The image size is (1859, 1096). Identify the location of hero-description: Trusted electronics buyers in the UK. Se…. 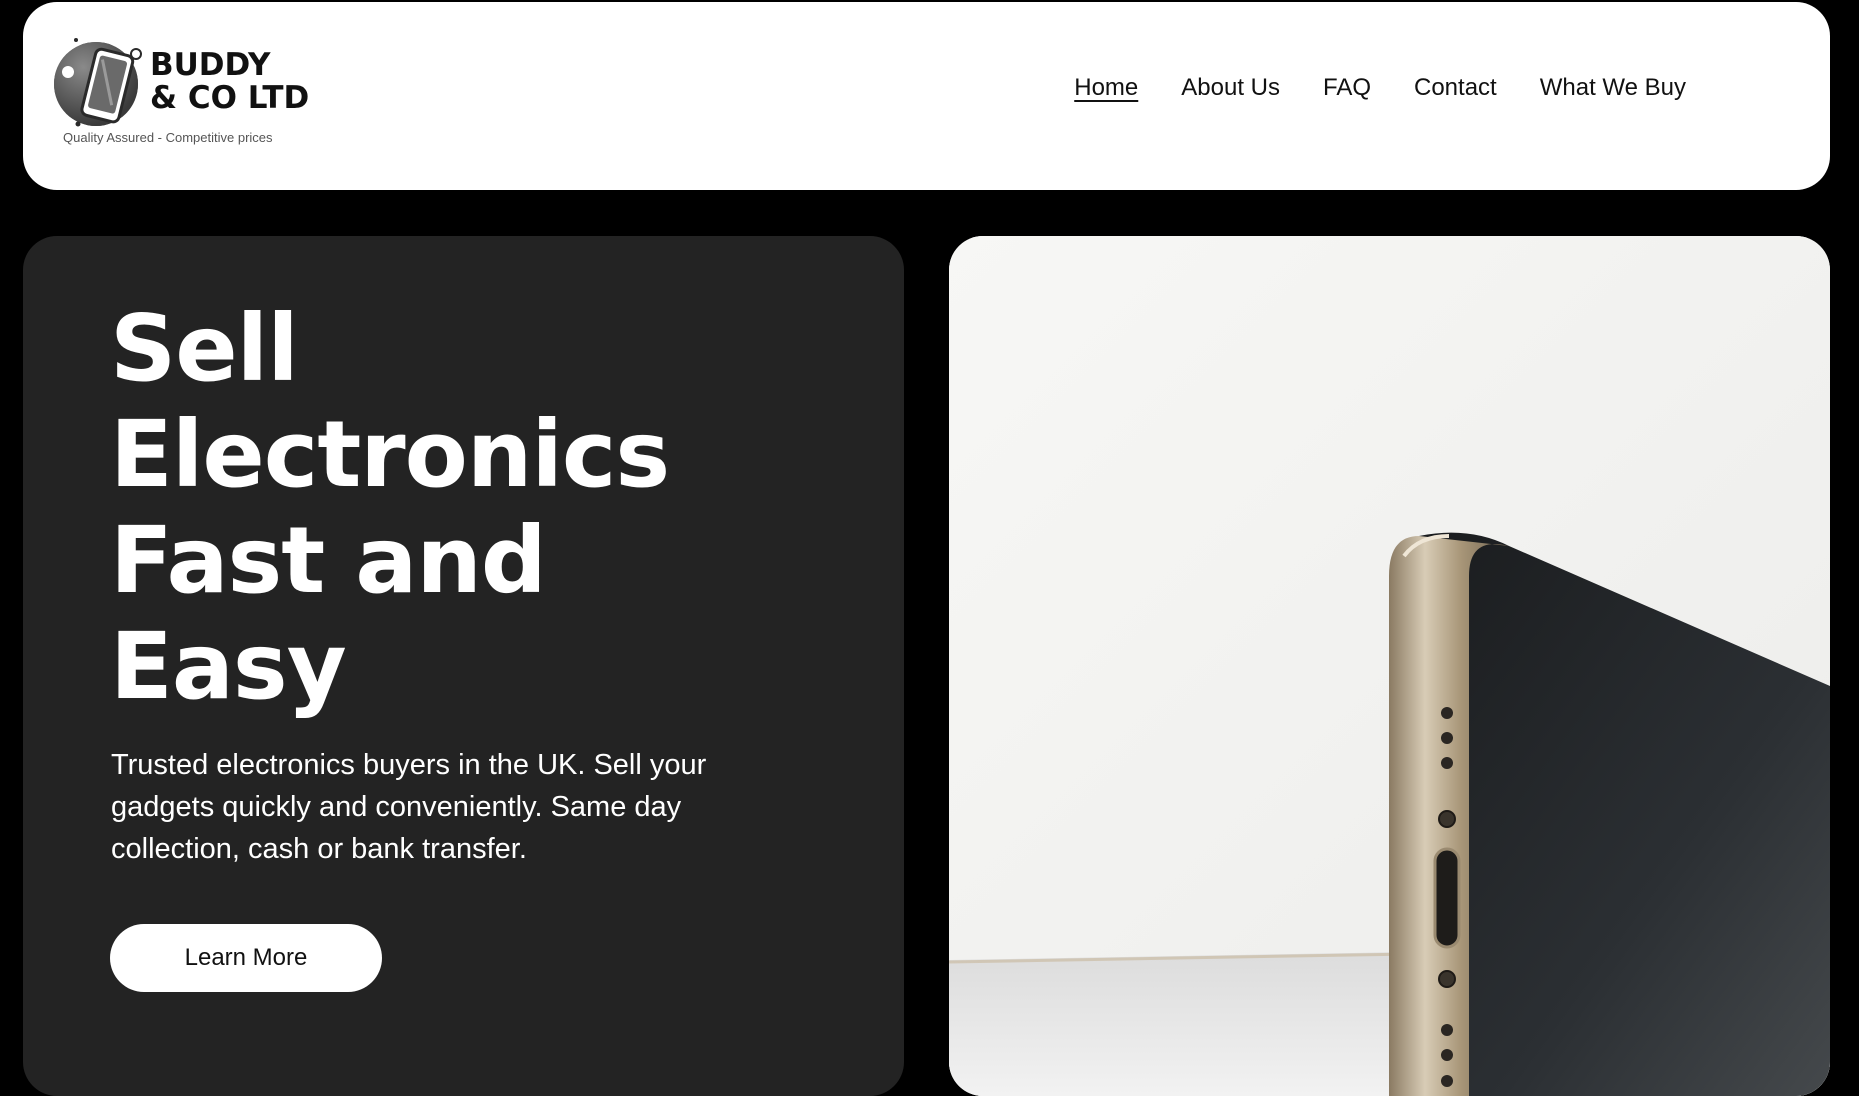
(409, 807).